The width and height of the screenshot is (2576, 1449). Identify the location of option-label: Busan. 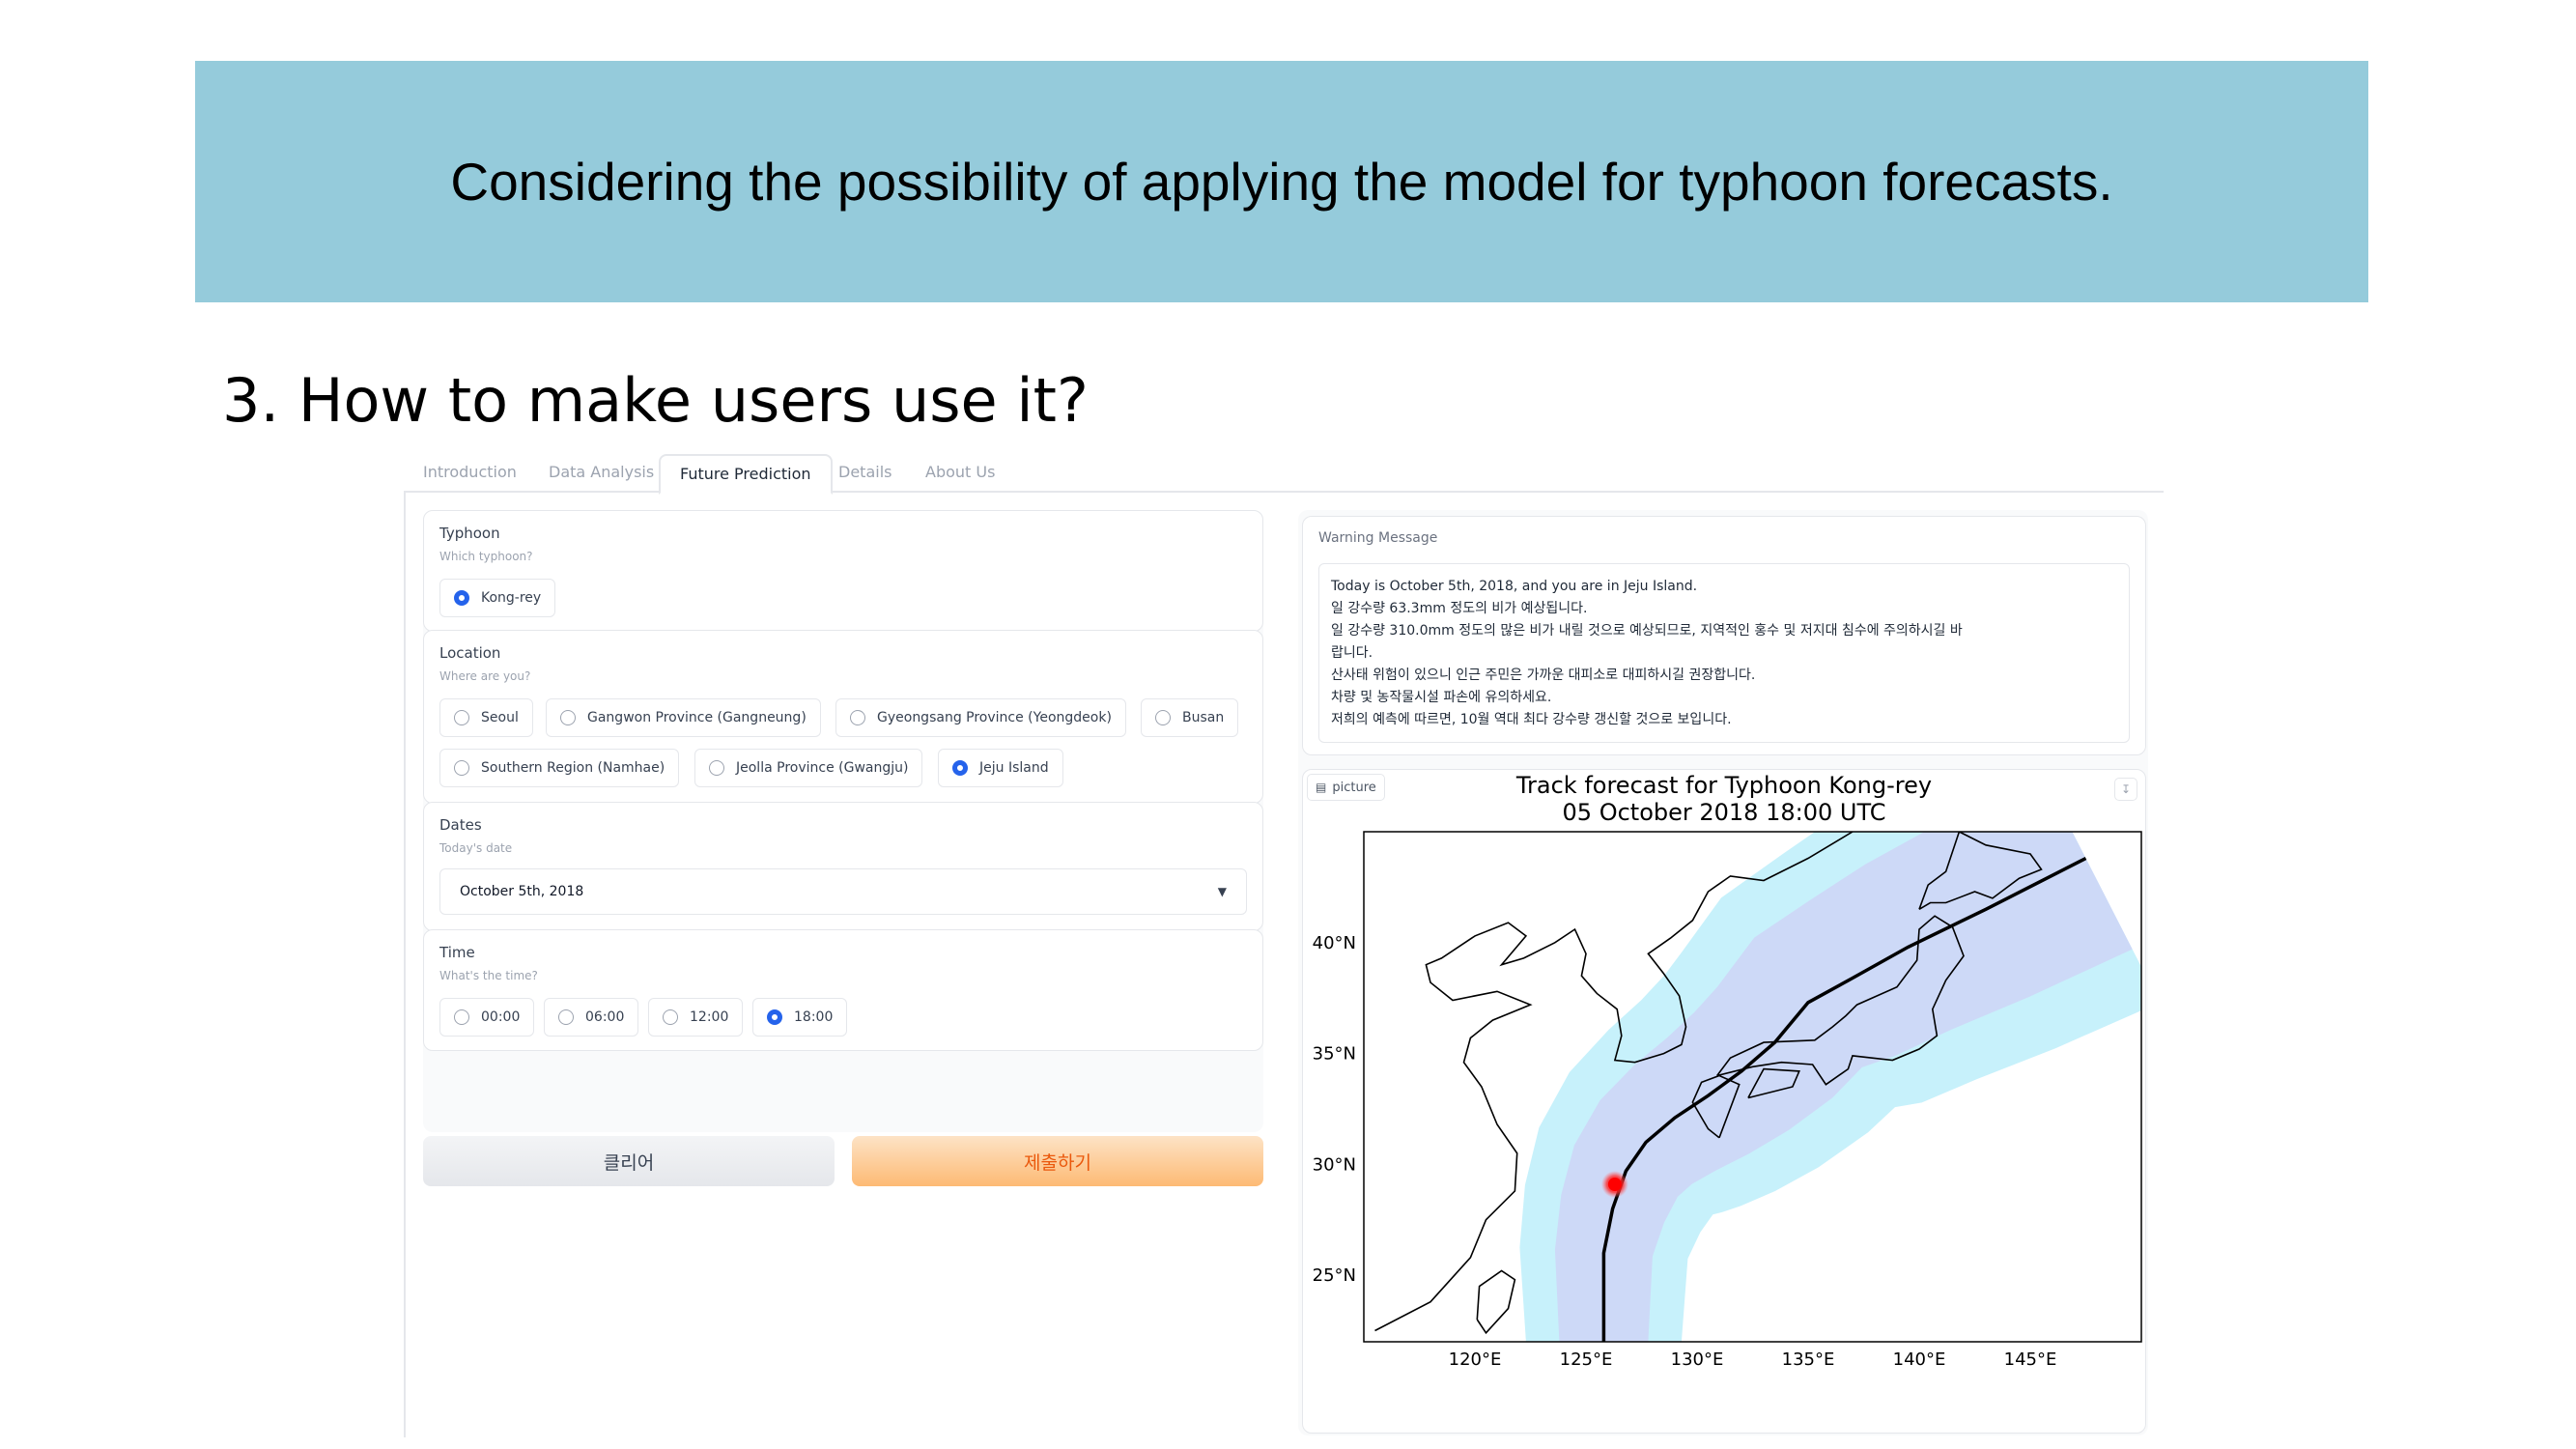
(1203, 717).